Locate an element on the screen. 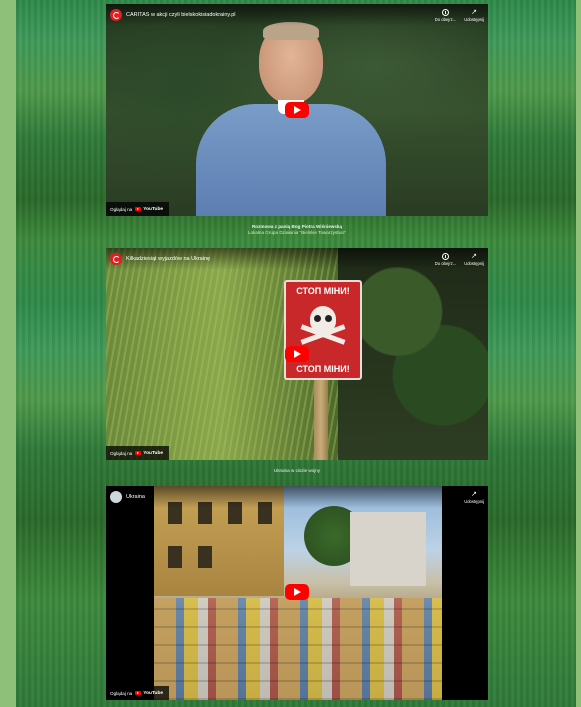  channel-avatar-icon is located at coordinates (116, 497).